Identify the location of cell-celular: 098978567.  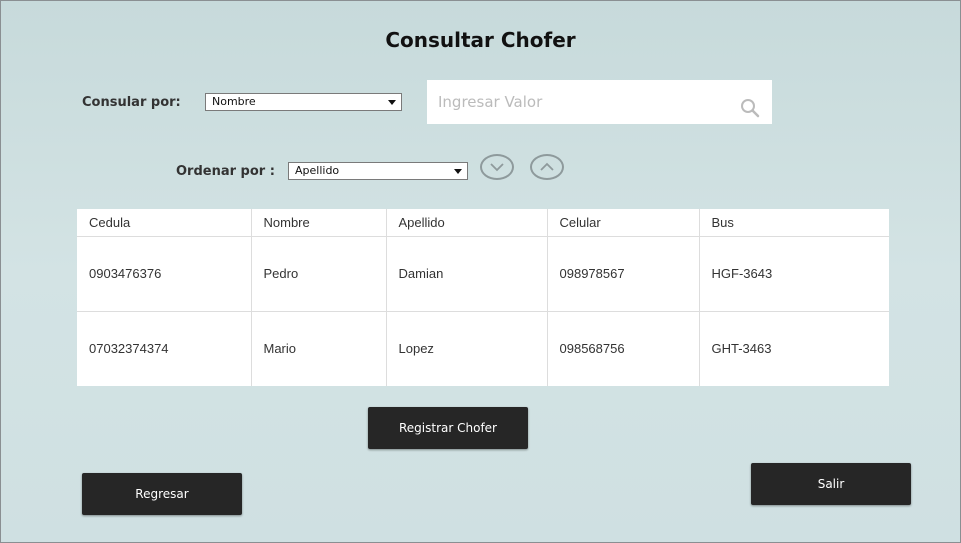
(622, 273).